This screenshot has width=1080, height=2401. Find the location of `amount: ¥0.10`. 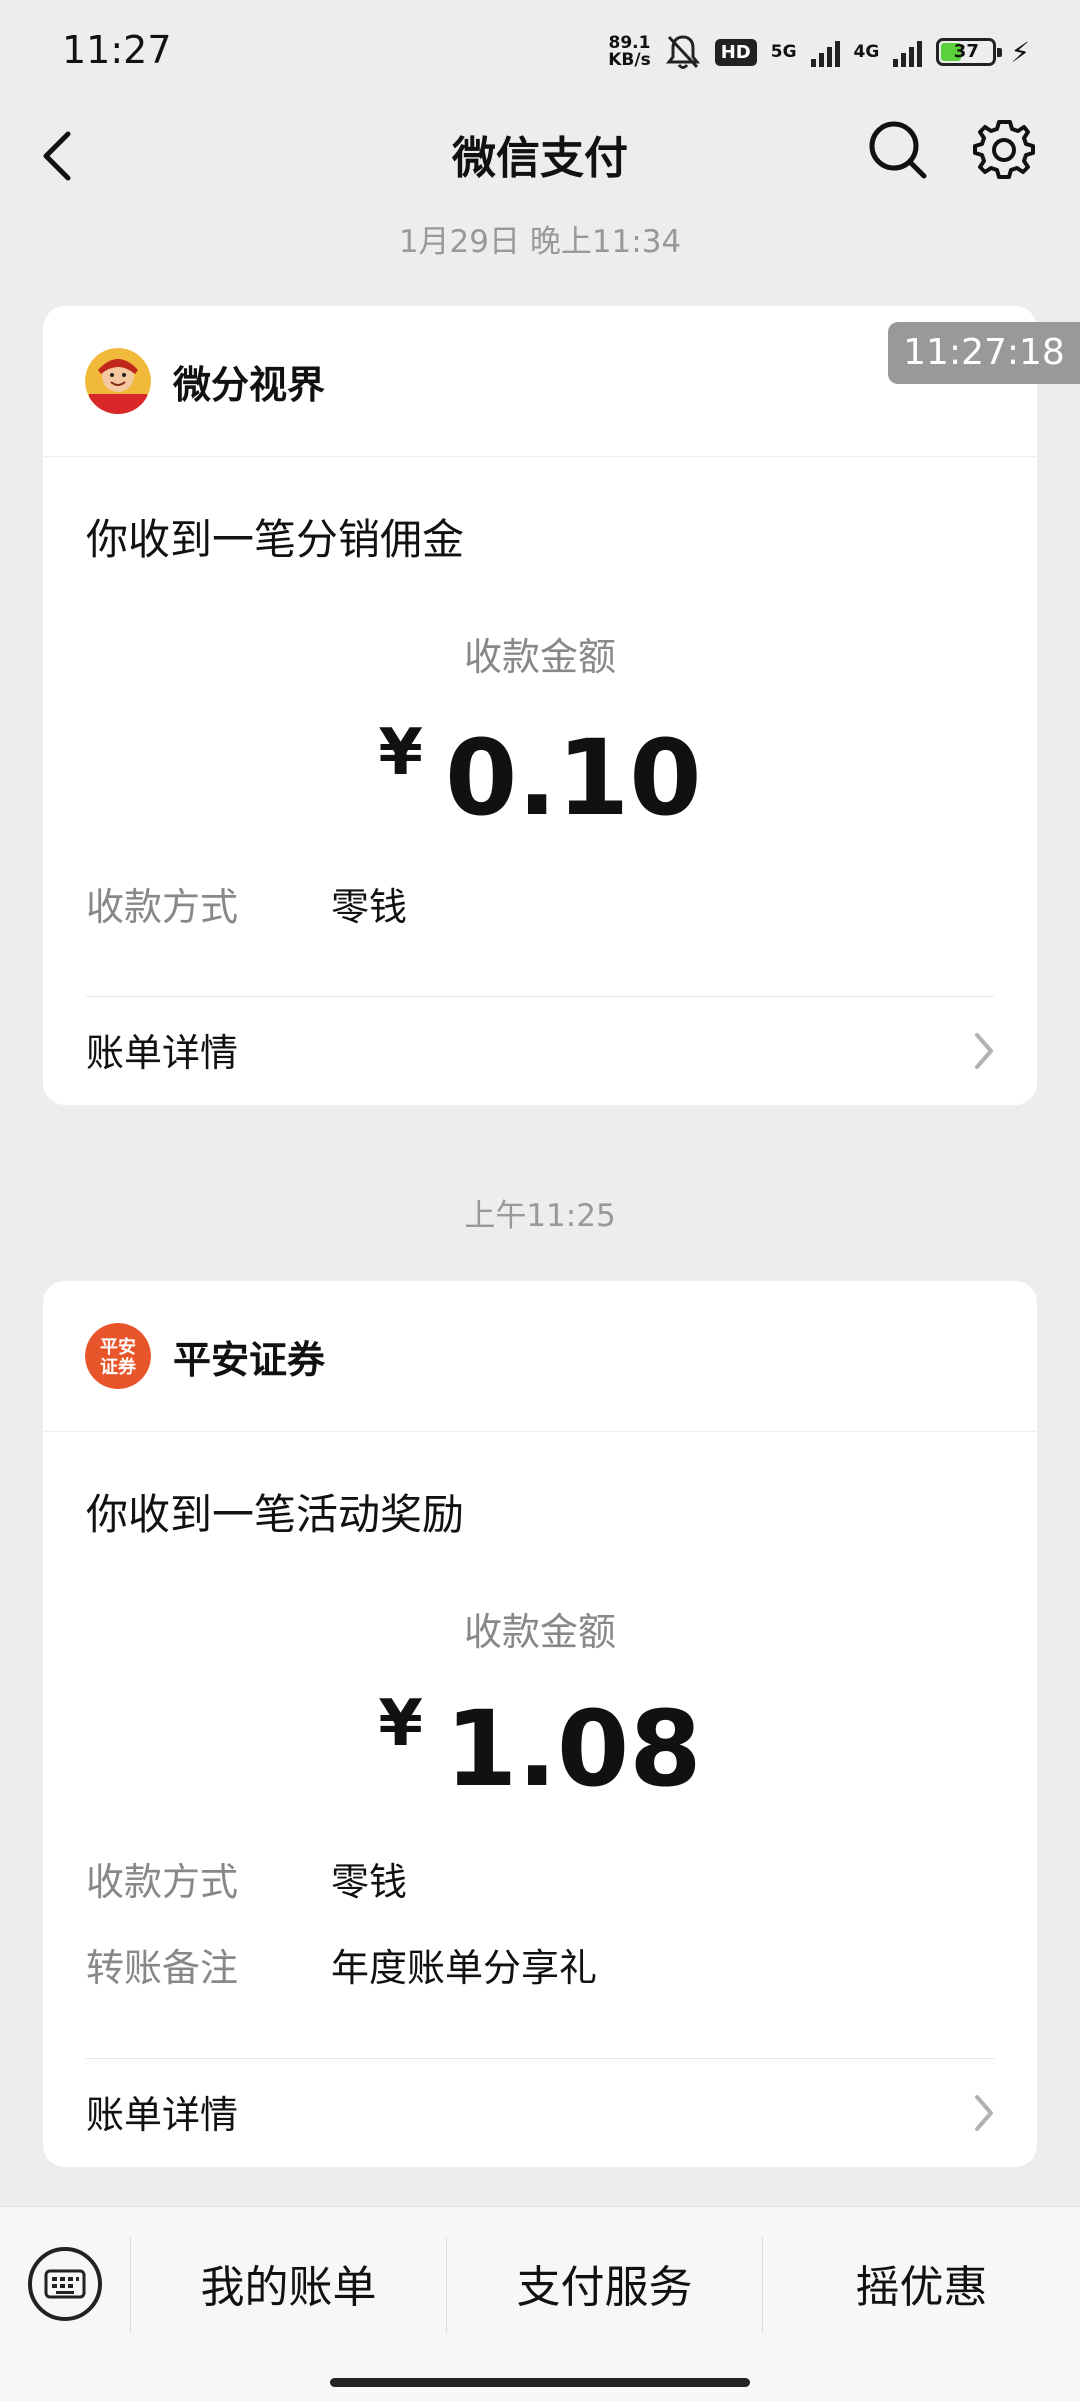

amount: ¥0.10 is located at coordinates (540, 777).